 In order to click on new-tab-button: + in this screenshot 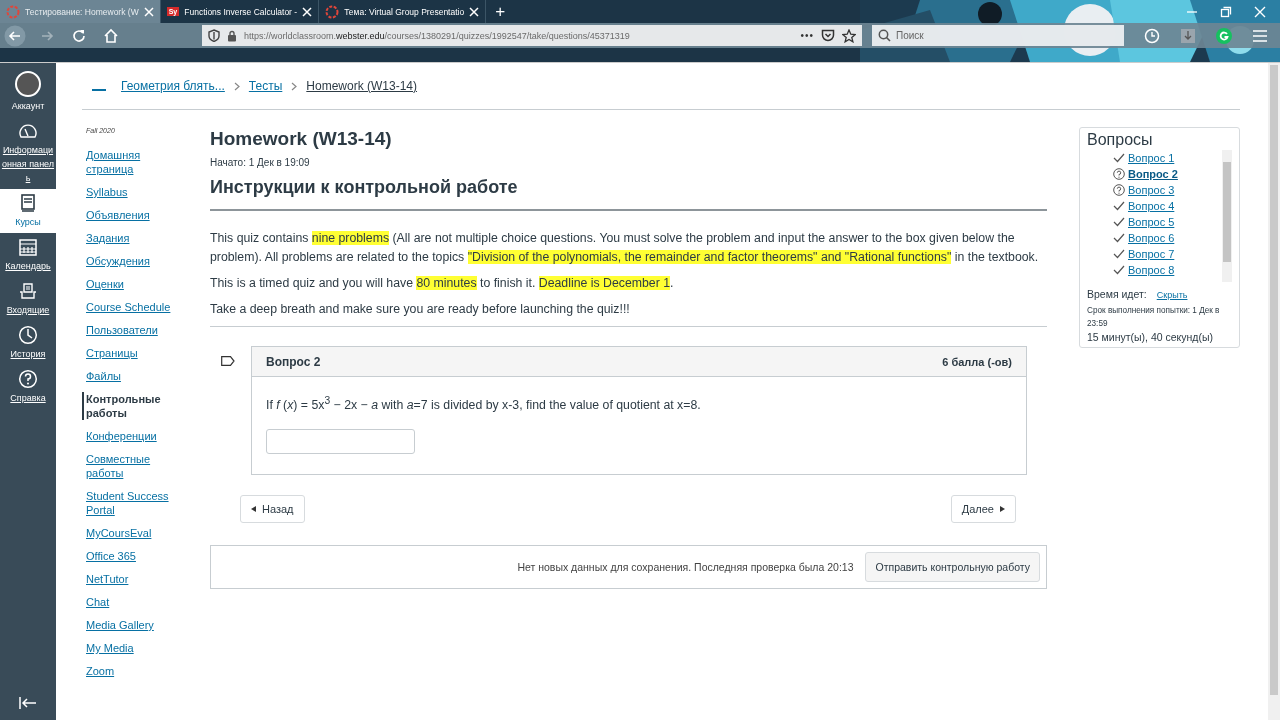, I will do `click(500, 11)`.